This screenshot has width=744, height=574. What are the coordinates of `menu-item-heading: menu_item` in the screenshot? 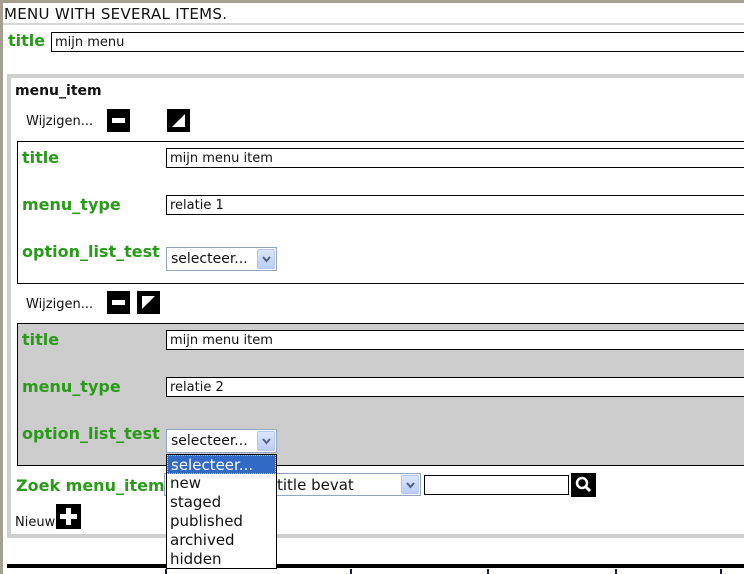 It's located at (58, 91).